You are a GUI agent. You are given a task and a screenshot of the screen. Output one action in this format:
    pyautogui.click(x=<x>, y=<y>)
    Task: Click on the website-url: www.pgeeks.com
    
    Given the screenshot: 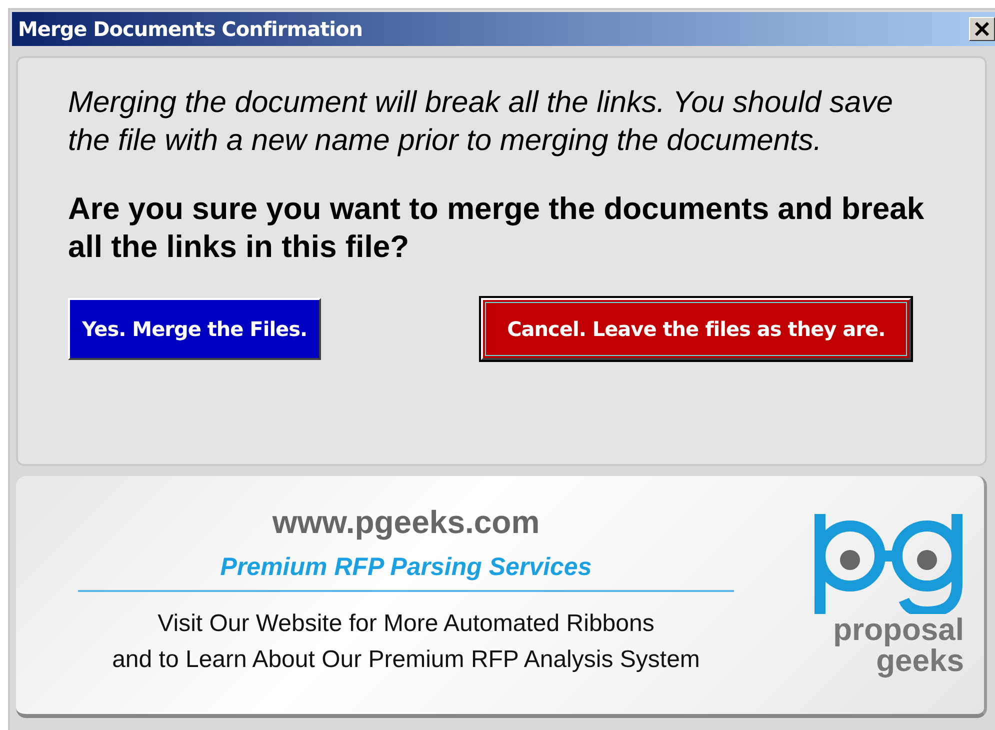 What is the action you would take?
    pyautogui.click(x=406, y=522)
    